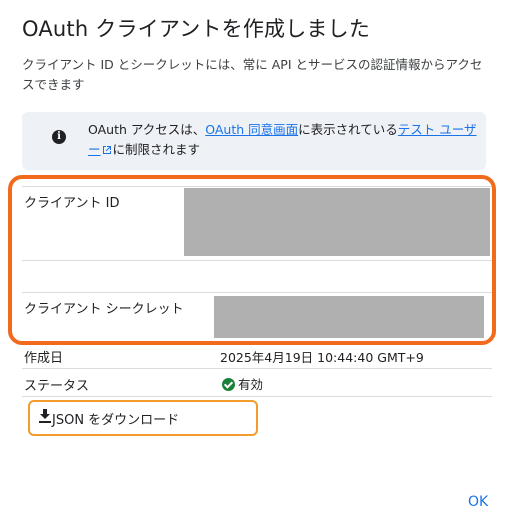 This screenshot has height=524, width=507. Describe the element at coordinates (57, 386) in the screenshot. I see `status-label: ステータス` at that location.